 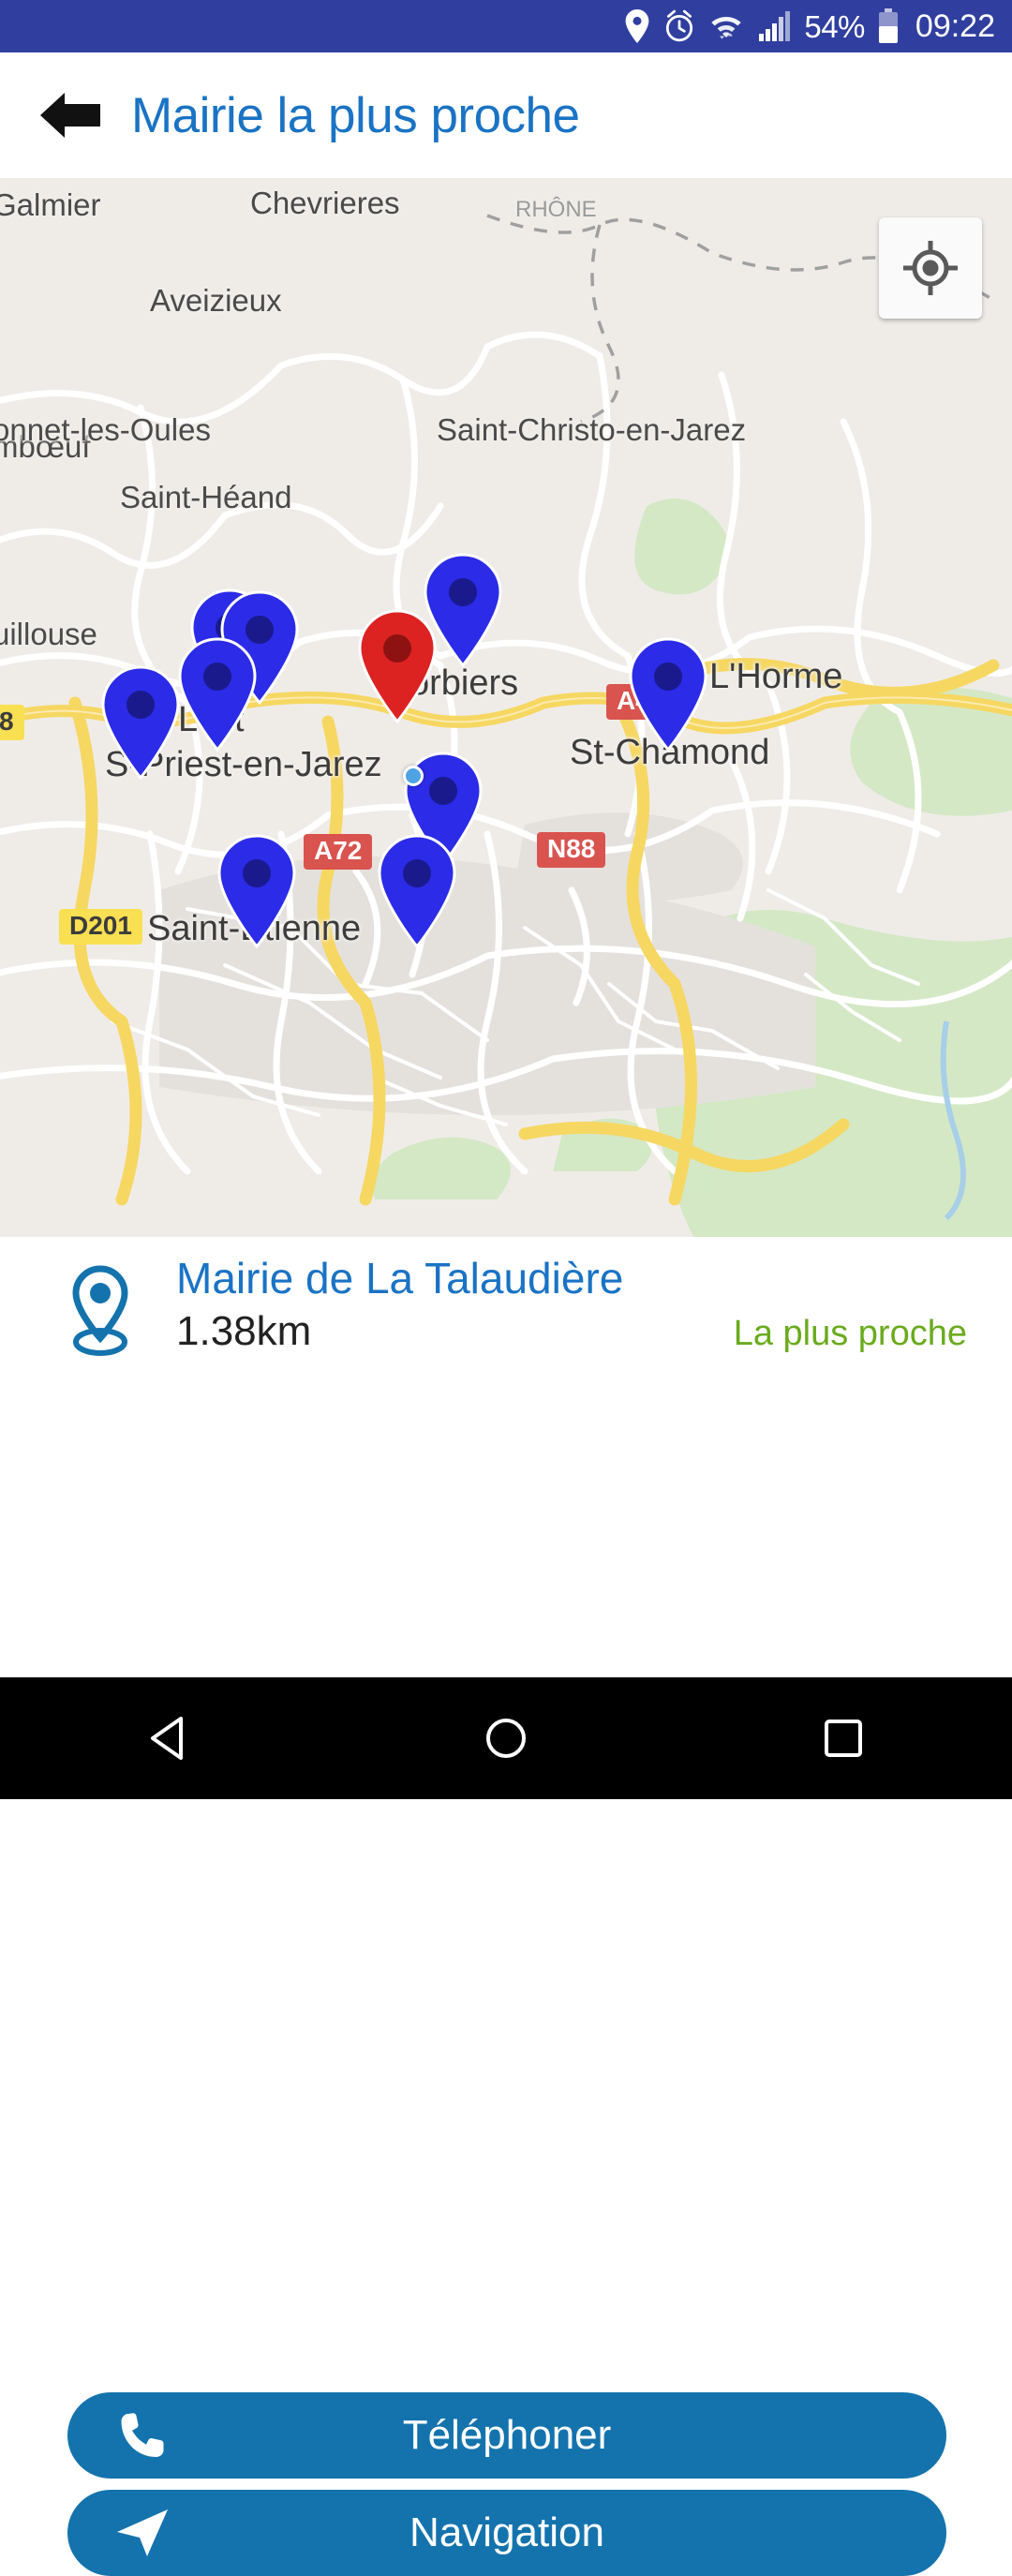 I want to click on map-pin-icon, so click(x=100, y=1310).